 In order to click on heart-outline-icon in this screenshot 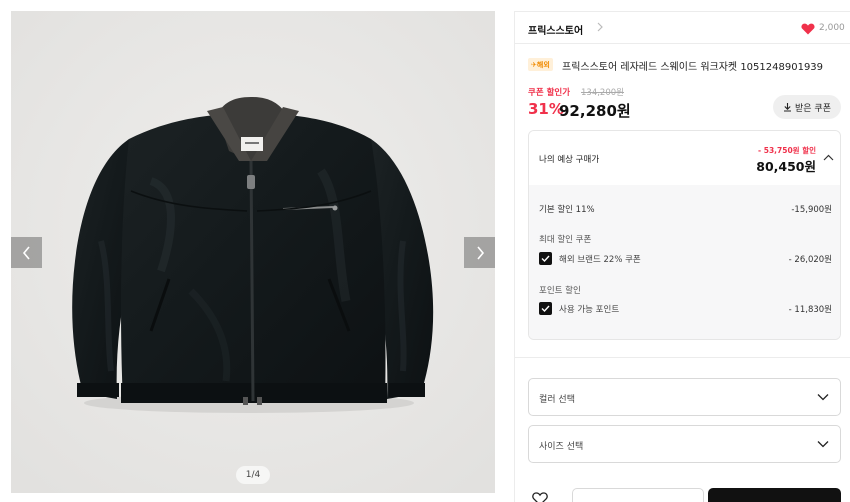, I will do `click(540, 497)`.